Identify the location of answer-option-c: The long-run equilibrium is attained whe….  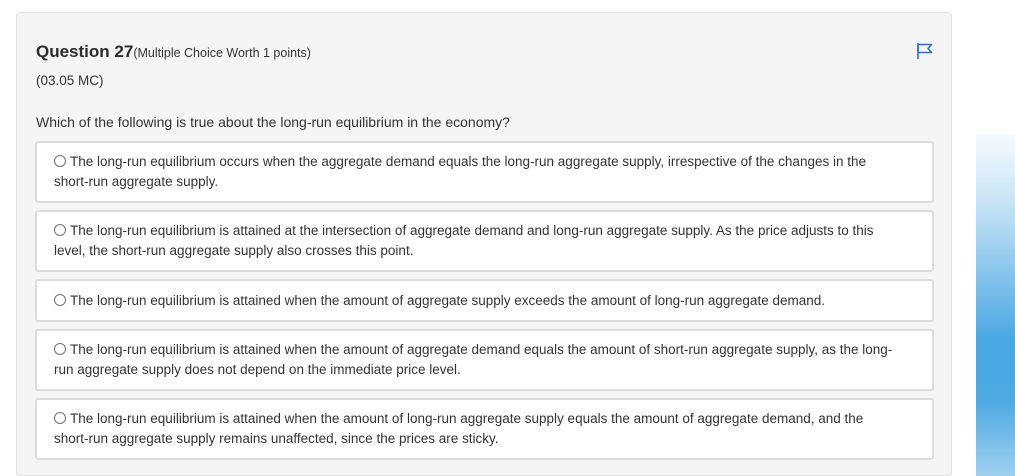
(484, 300).